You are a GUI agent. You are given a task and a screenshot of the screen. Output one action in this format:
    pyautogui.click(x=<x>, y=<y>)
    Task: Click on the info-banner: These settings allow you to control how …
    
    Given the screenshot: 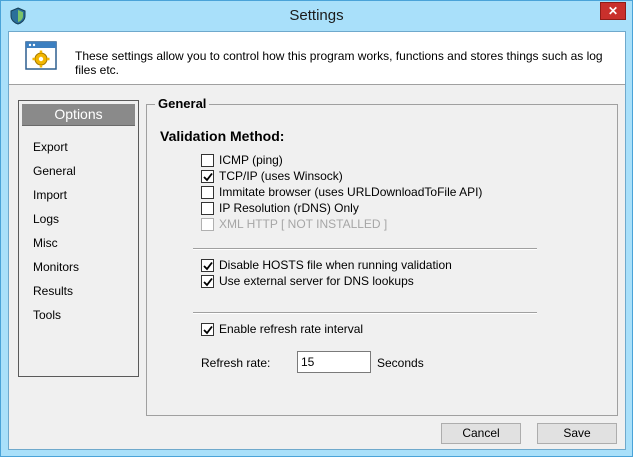 What is the action you would take?
    pyautogui.click(x=317, y=58)
    